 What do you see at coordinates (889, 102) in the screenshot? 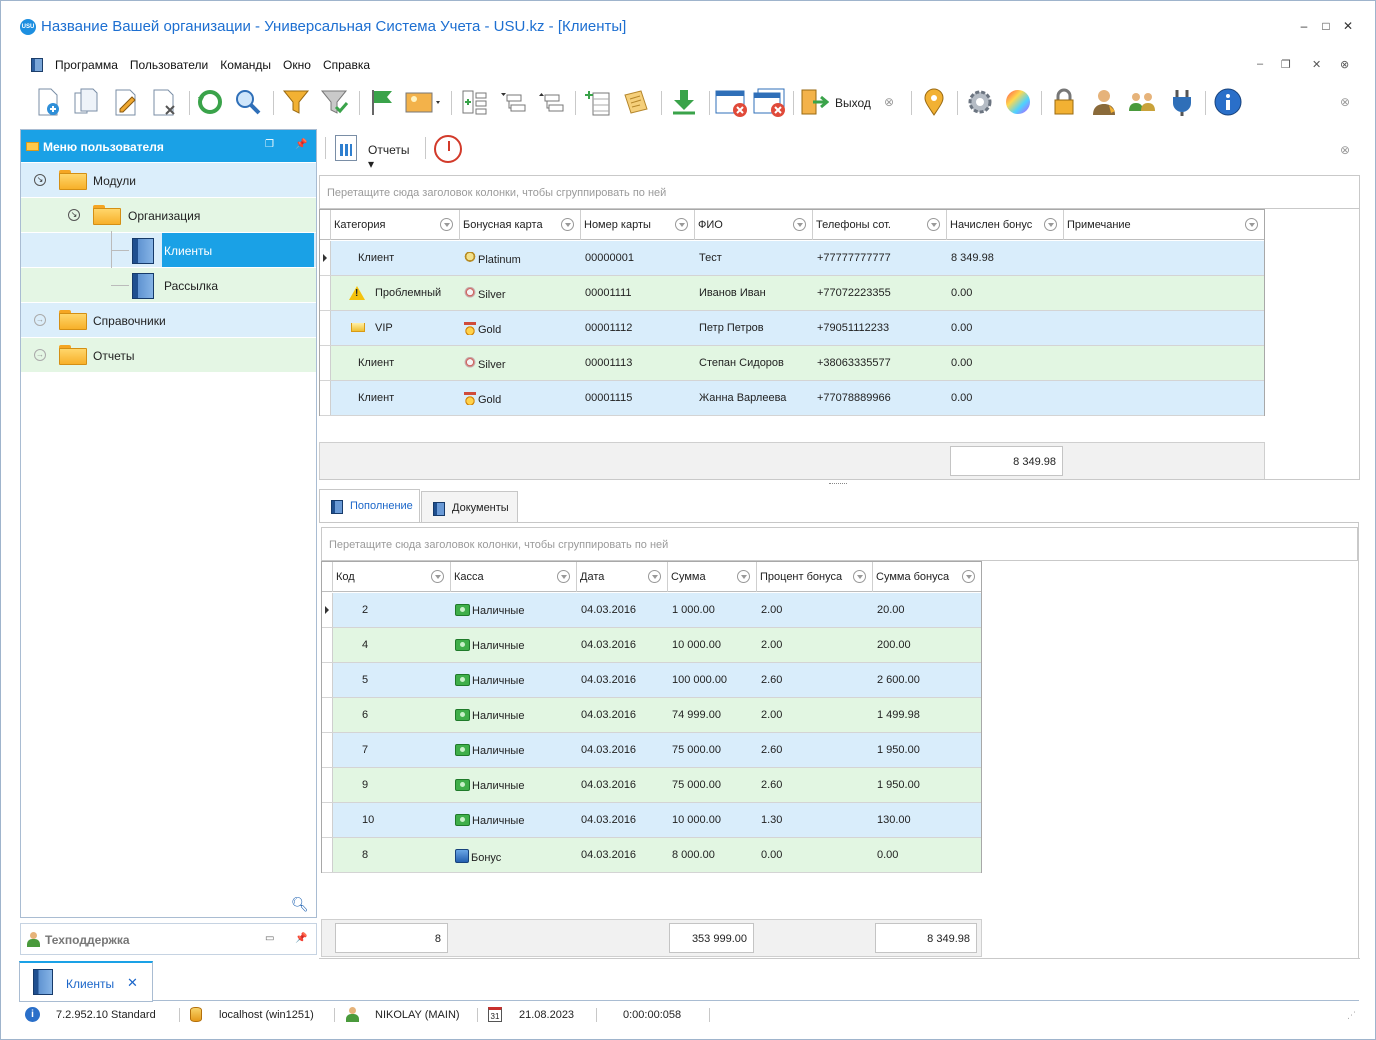
I see `exit-options-icon: ⊗` at bounding box center [889, 102].